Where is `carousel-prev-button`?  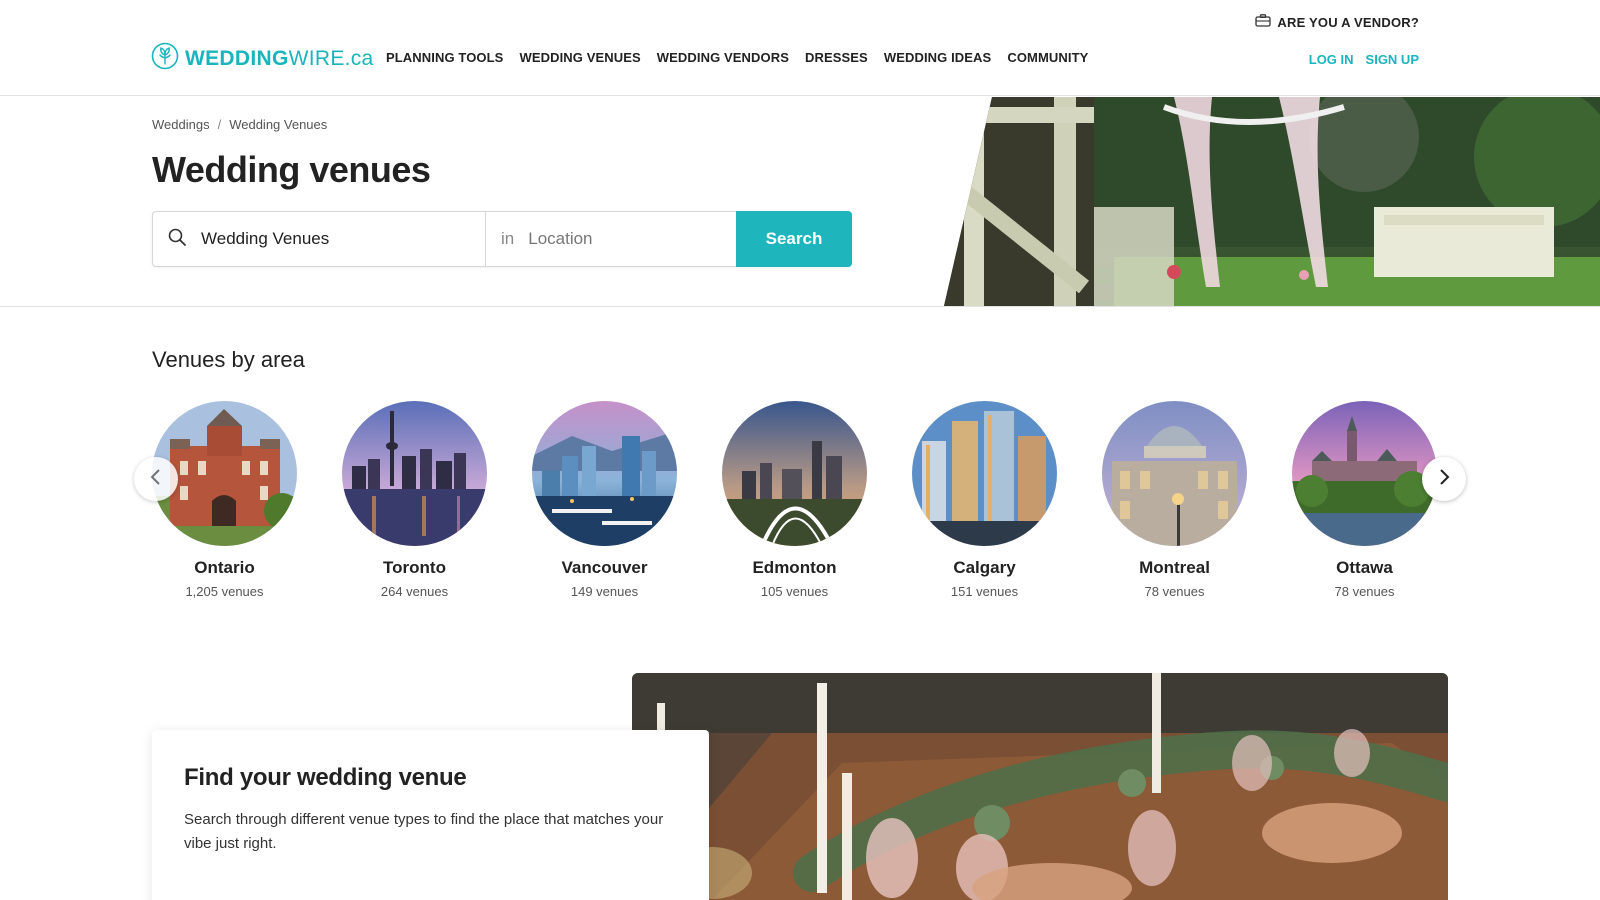 carousel-prev-button is located at coordinates (156, 479).